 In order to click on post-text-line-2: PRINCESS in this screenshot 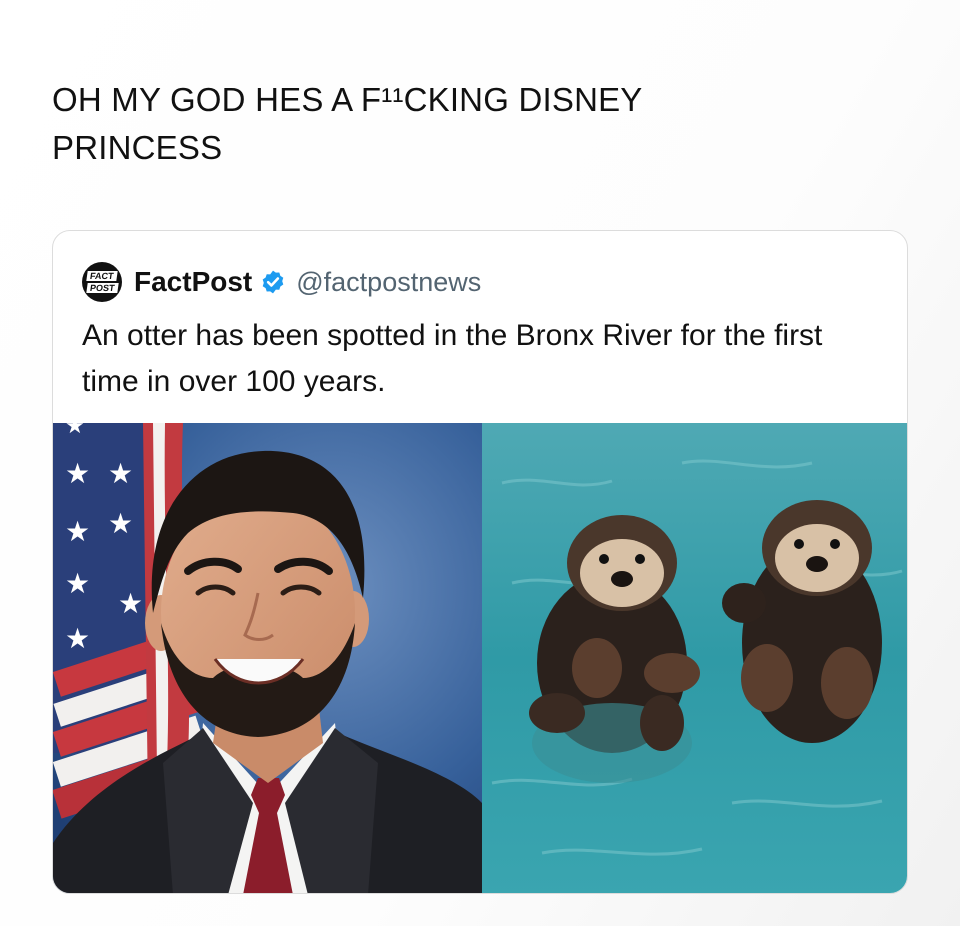, I will do `click(137, 147)`.